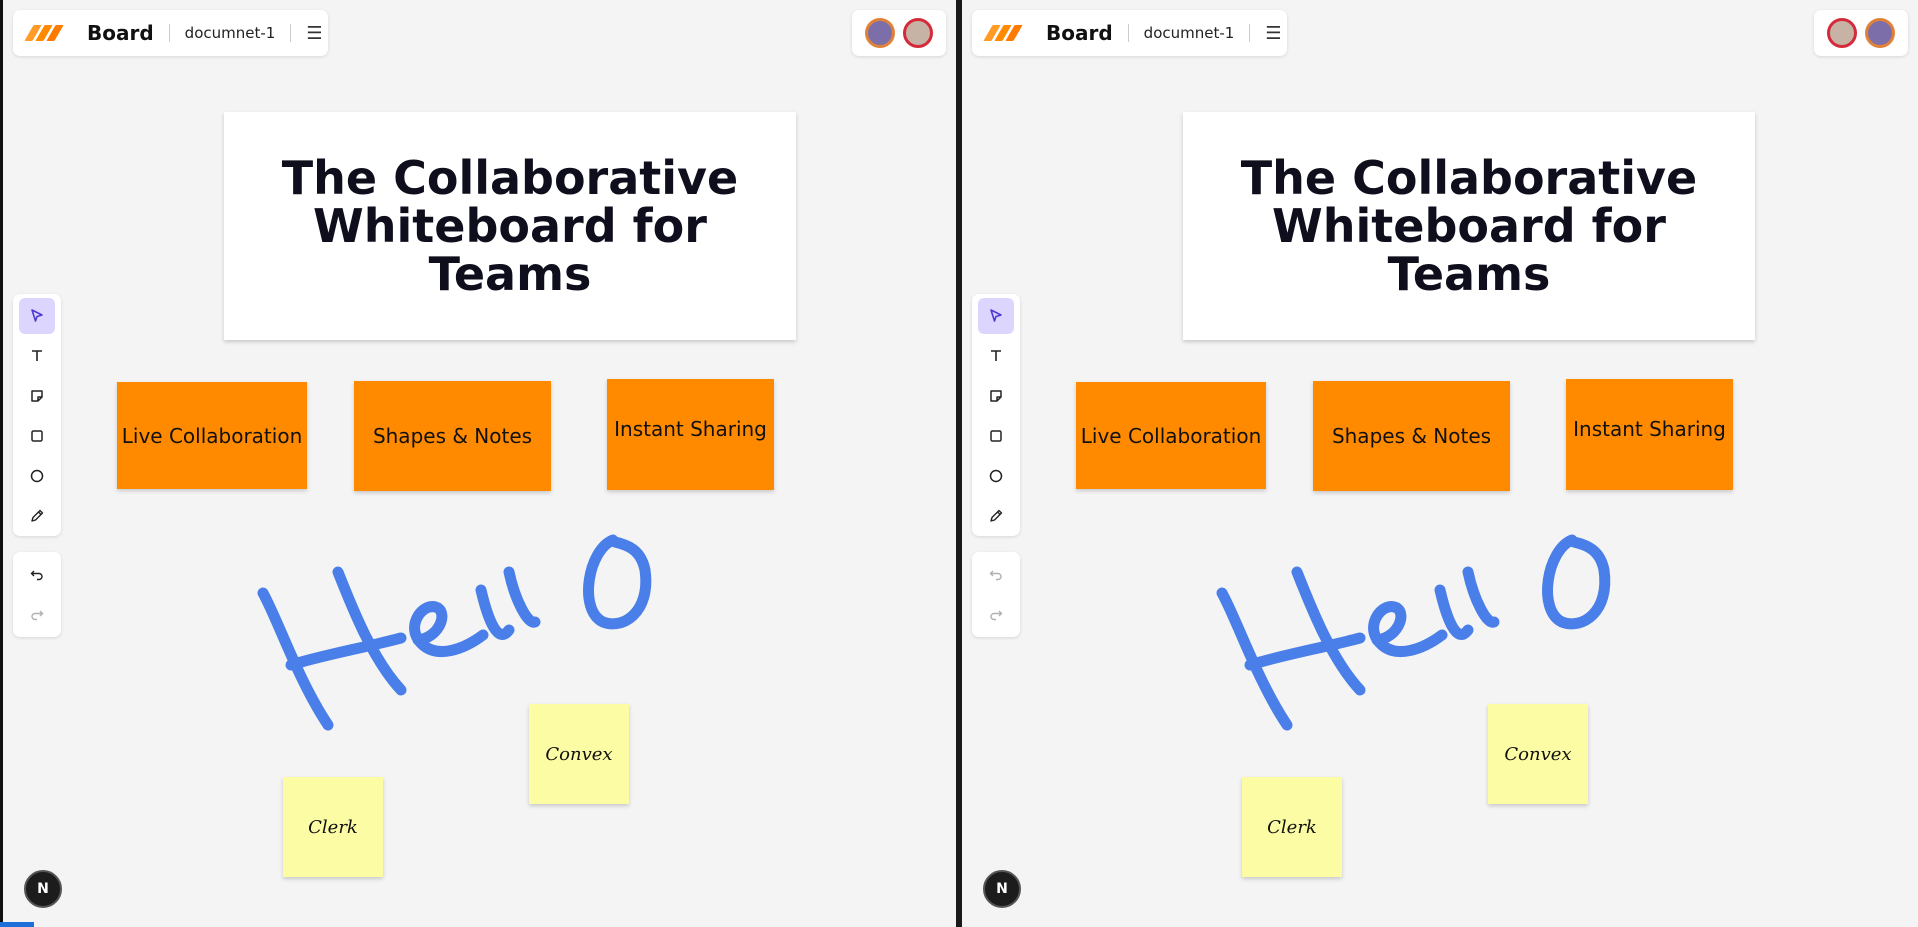 This screenshot has width=1918, height=927. Describe the element at coordinates (17, 924) in the screenshot. I see `taskbar-accent` at that location.